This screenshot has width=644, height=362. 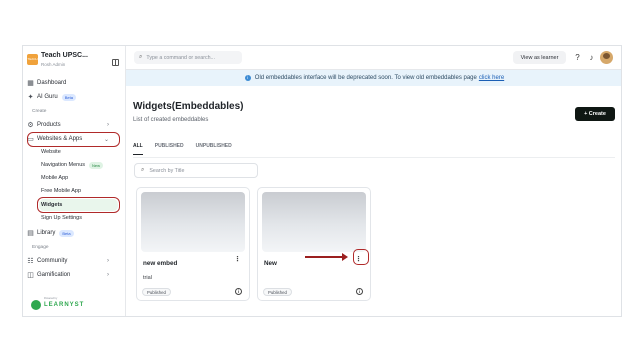 I want to click on sidebar-subitem-mobile-app: Mobile App, so click(x=54, y=178).